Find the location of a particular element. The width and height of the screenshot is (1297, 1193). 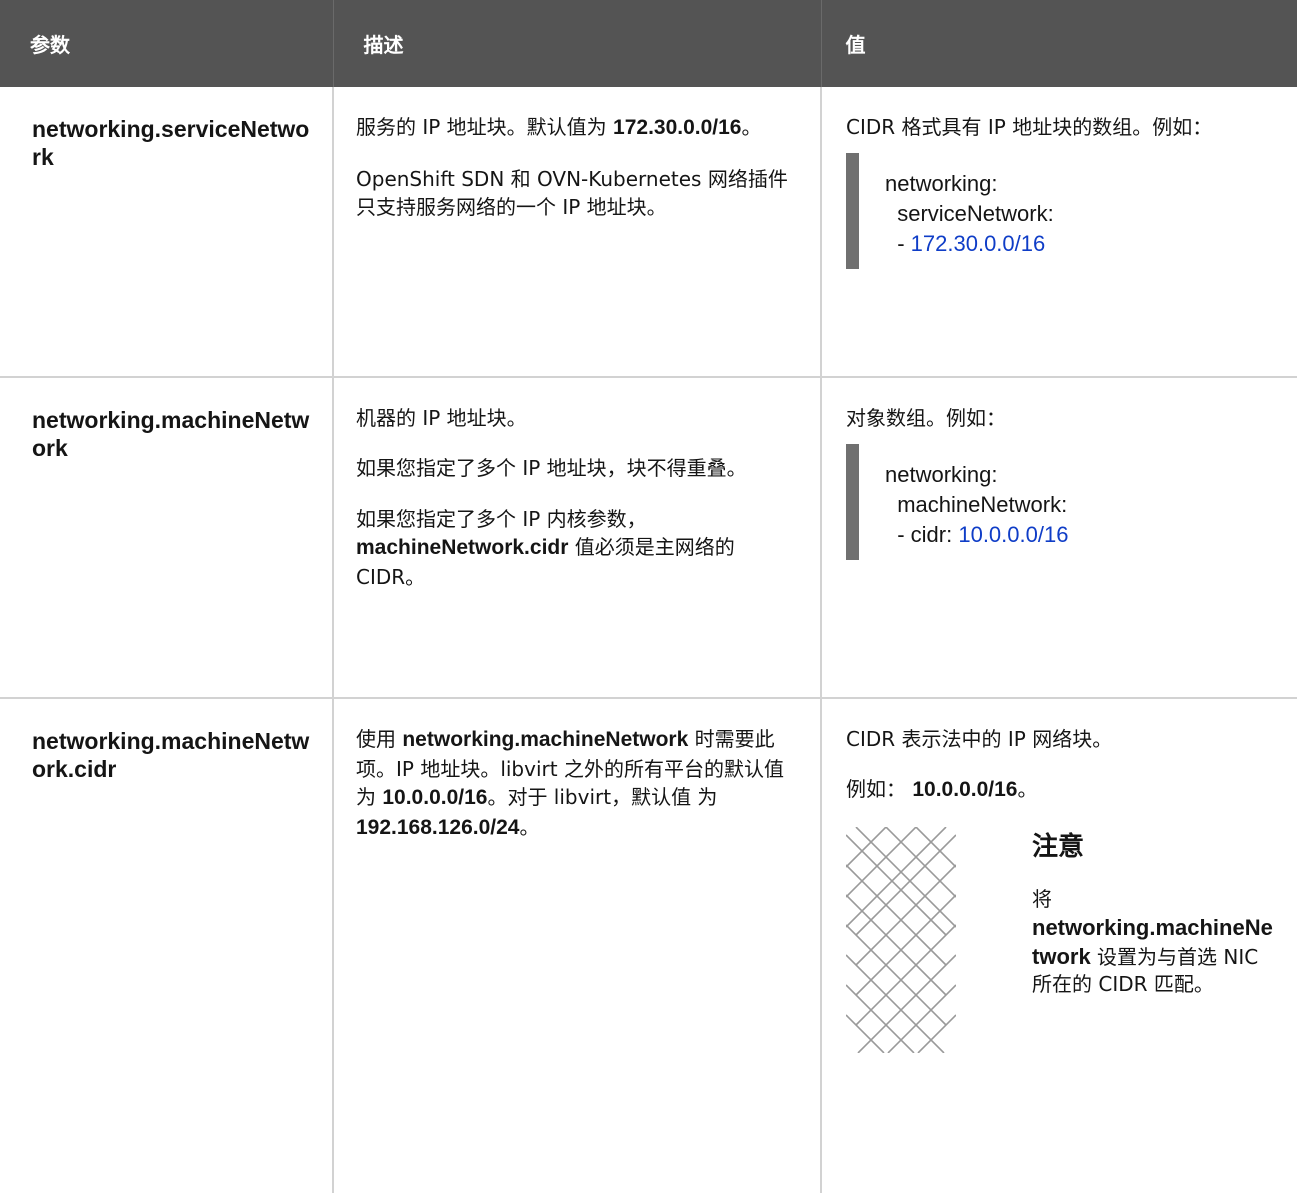

value-text: CIDR 格式具有 IP 地址块的数组。例如： is located at coordinates (1029, 127).